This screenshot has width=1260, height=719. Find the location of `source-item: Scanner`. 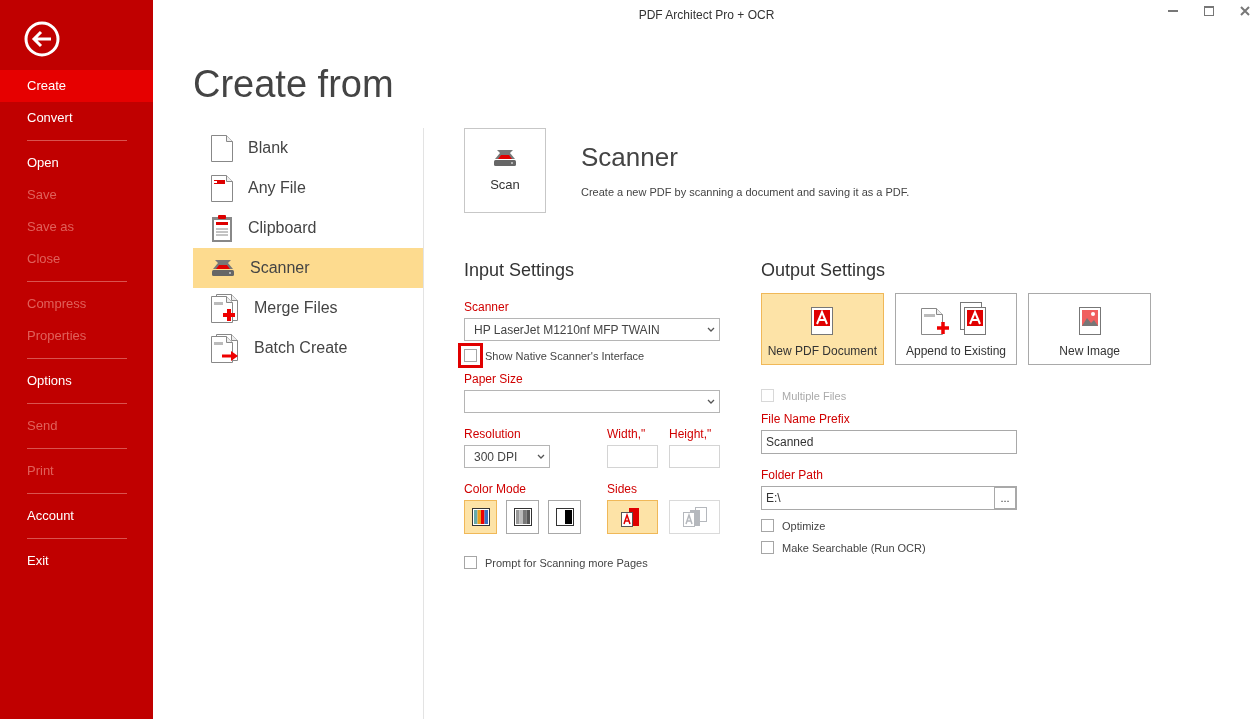

source-item: Scanner is located at coordinates (308, 268).